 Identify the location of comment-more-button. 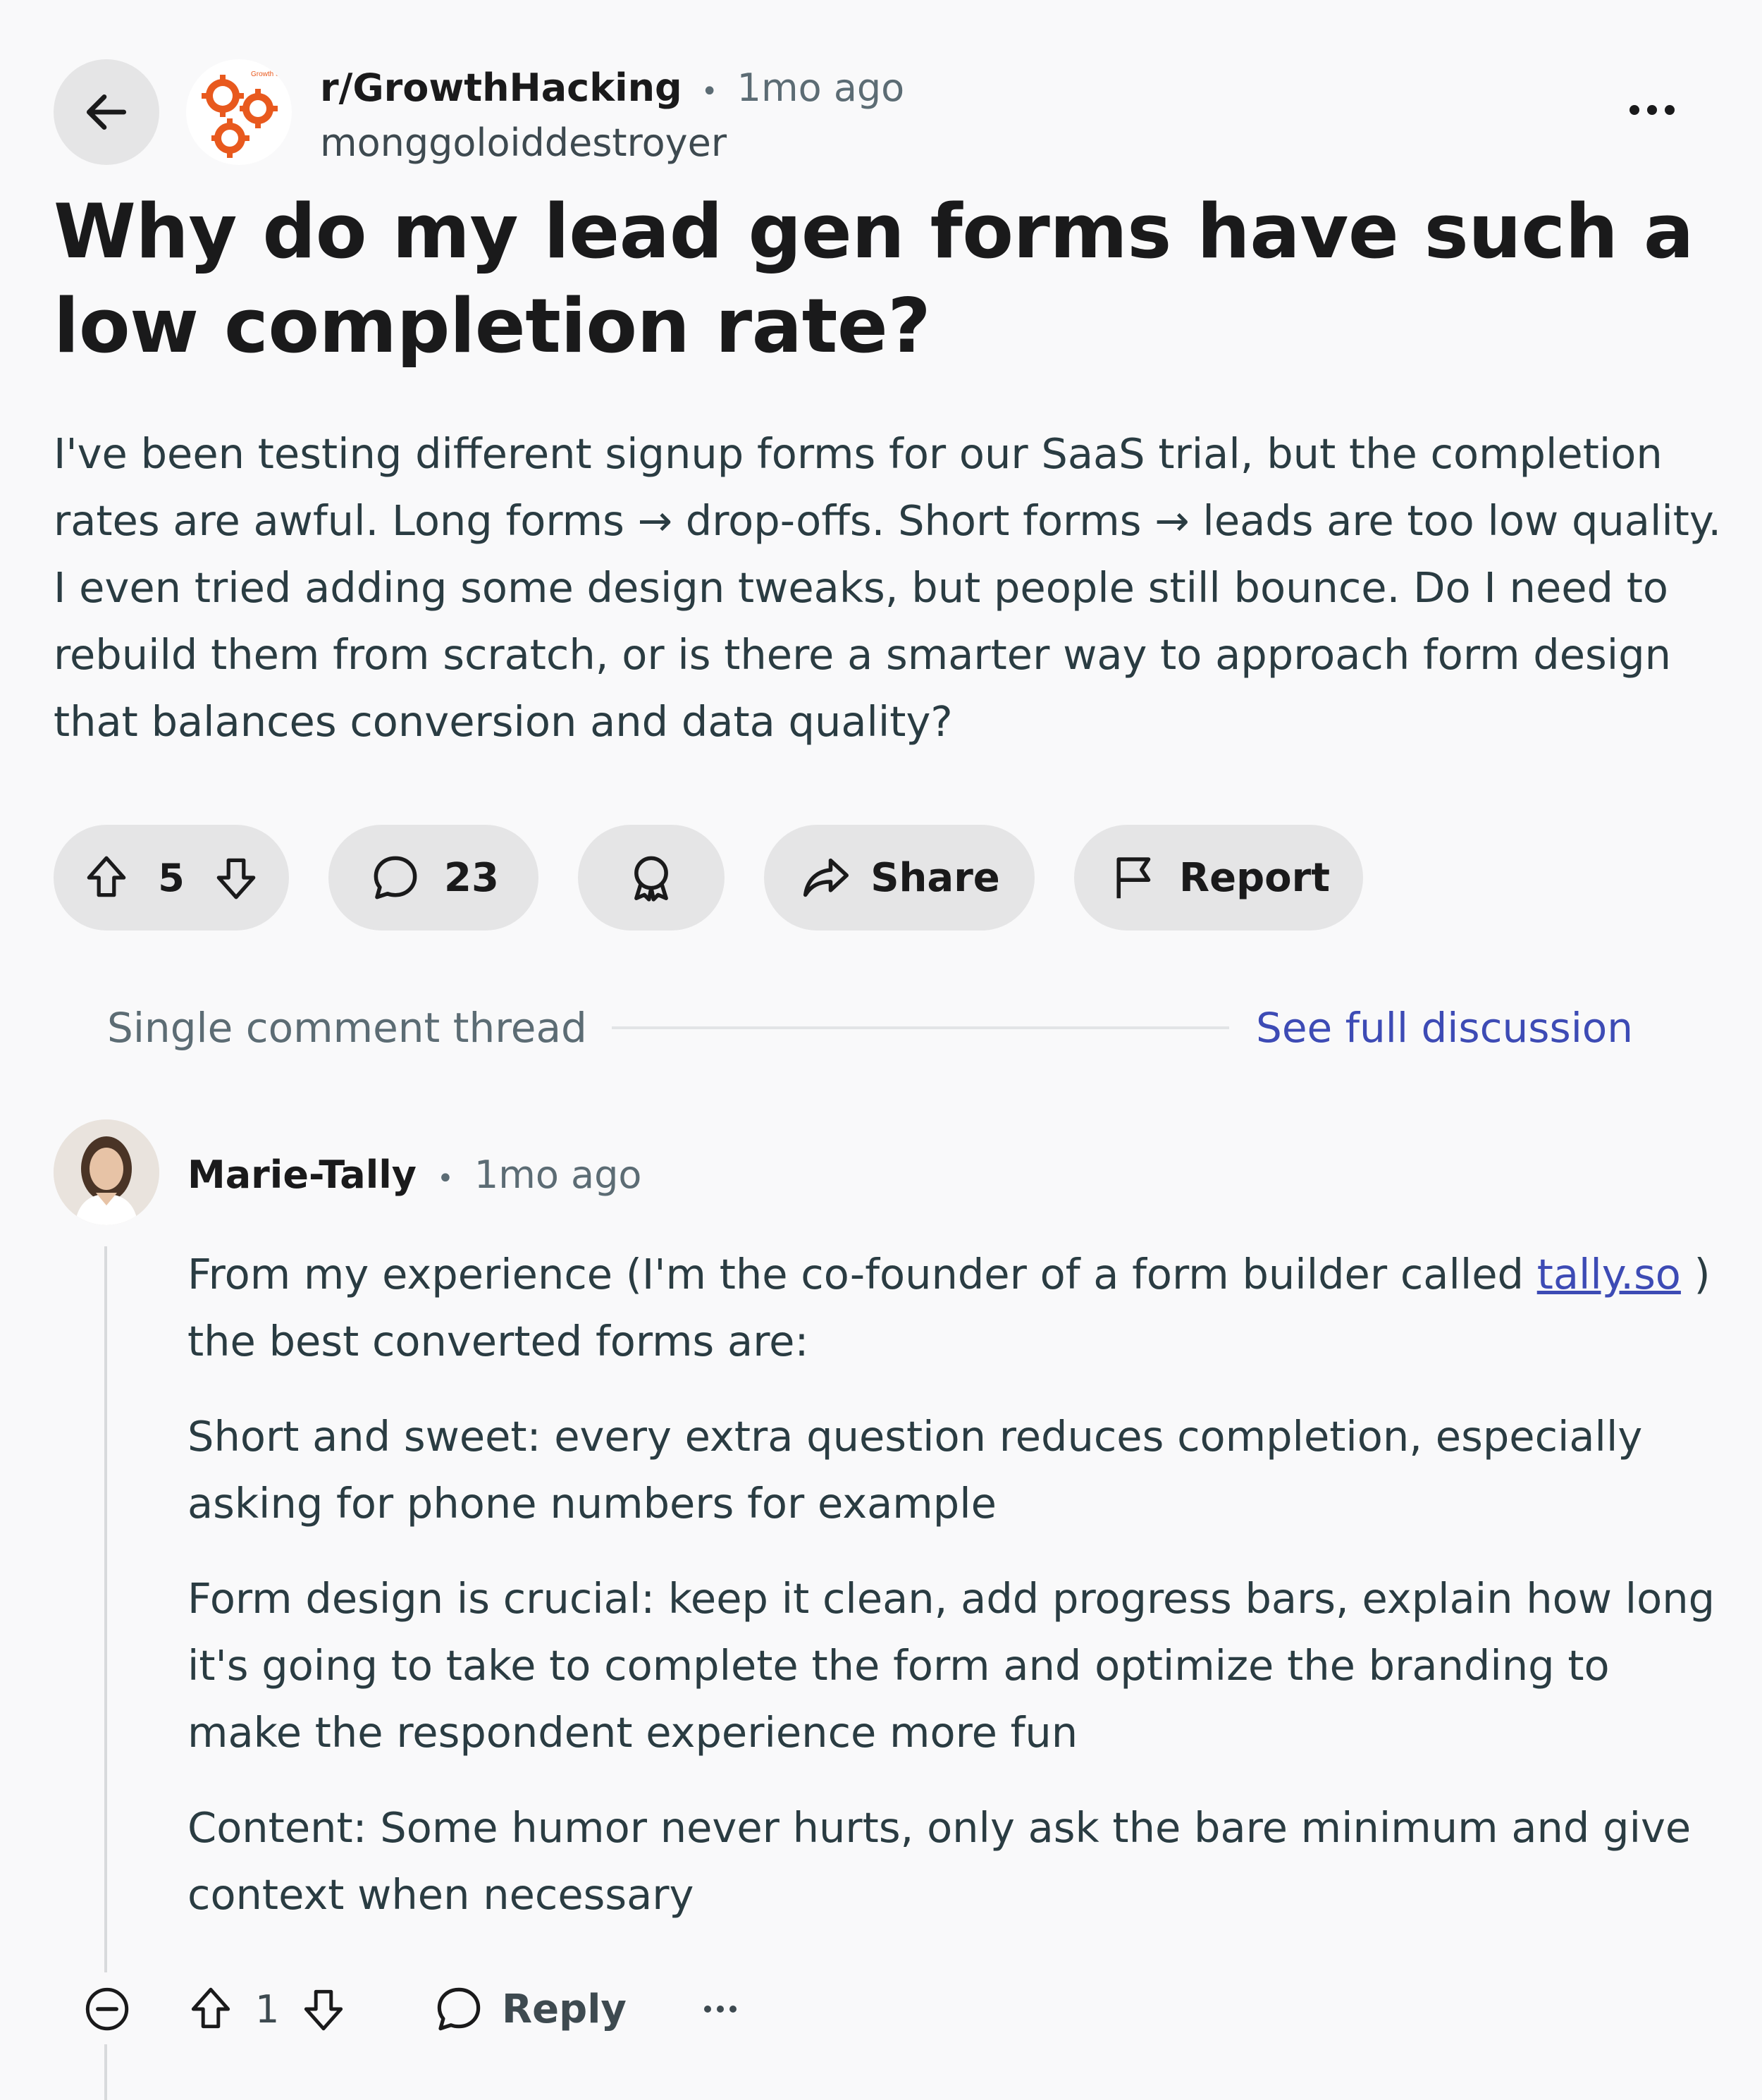
(720, 2009).